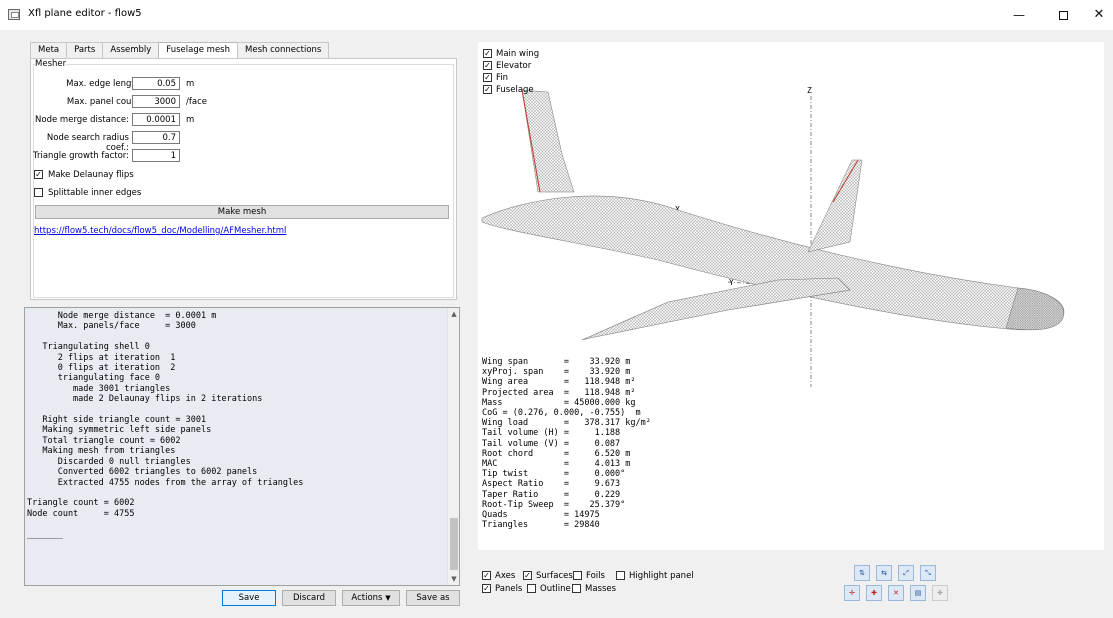 This screenshot has height=618, width=1113. What do you see at coordinates (809, 90) in the screenshot?
I see `z-axis-label: Z` at bounding box center [809, 90].